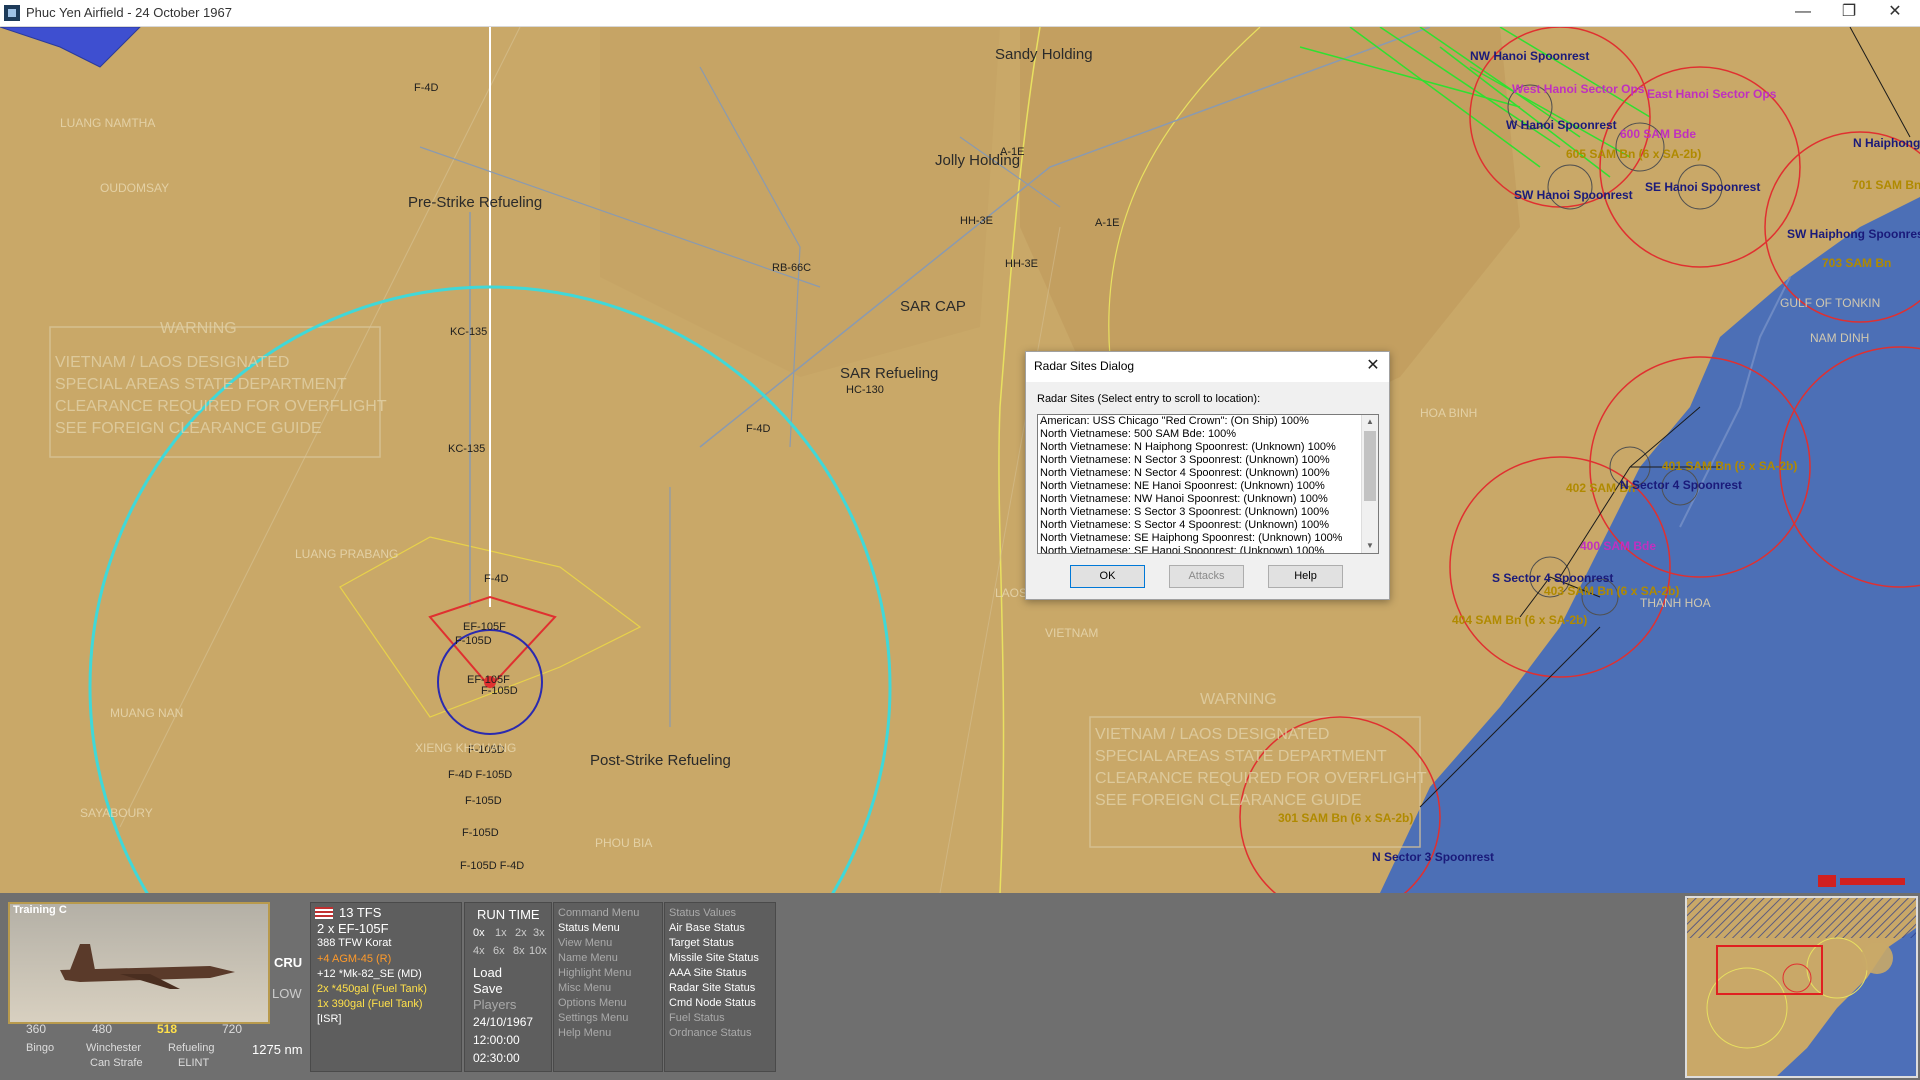 This screenshot has width=1920, height=1080. What do you see at coordinates (113, 1048) in the screenshot?
I see `winchester-label: Winchester` at bounding box center [113, 1048].